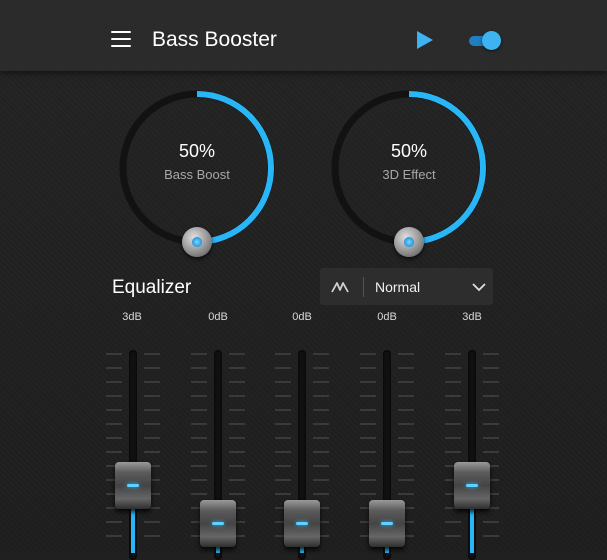  Describe the element at coordinates (197, 242) in the screenshot. I see `bass-boost-handle` at that location.